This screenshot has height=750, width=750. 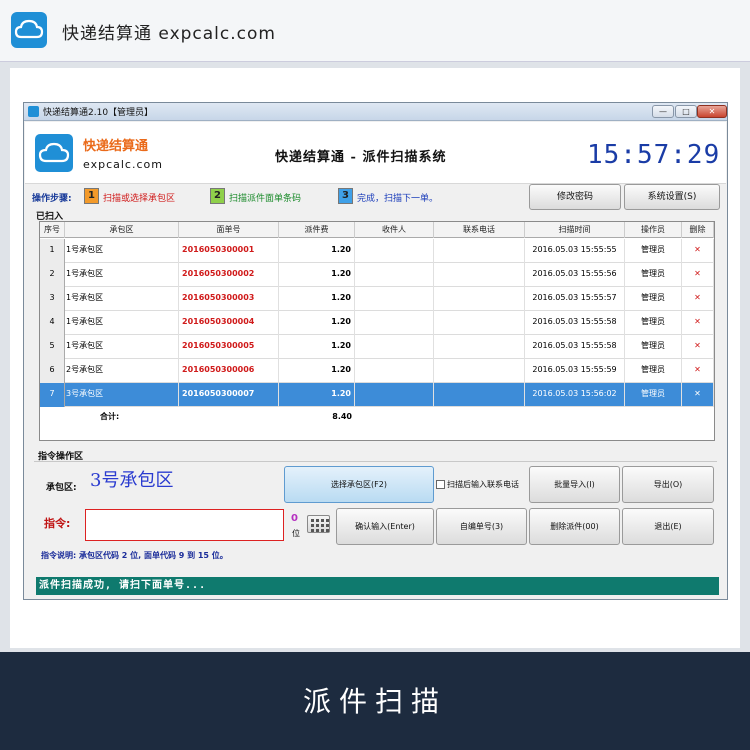 What do you see at coordinates (686, 111) in the screenshot?
I see `maximize-button: □` at bounding box center [686, 111].